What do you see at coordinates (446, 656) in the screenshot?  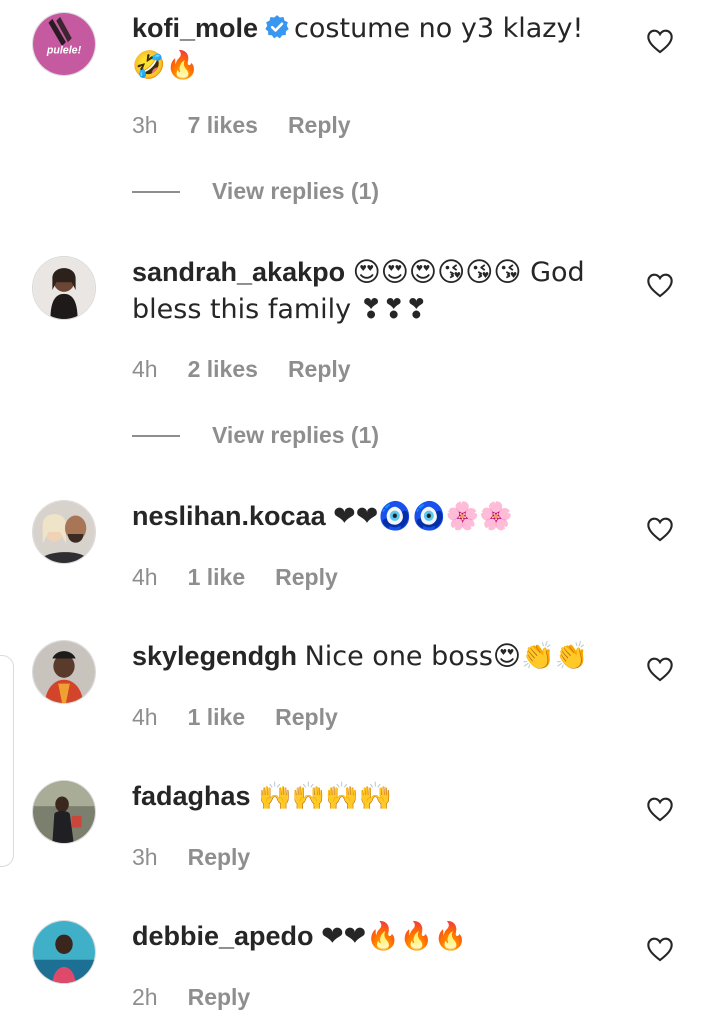 I see `comment-text: Nice one boss😍👏👏` at bounding box center [446, 656].